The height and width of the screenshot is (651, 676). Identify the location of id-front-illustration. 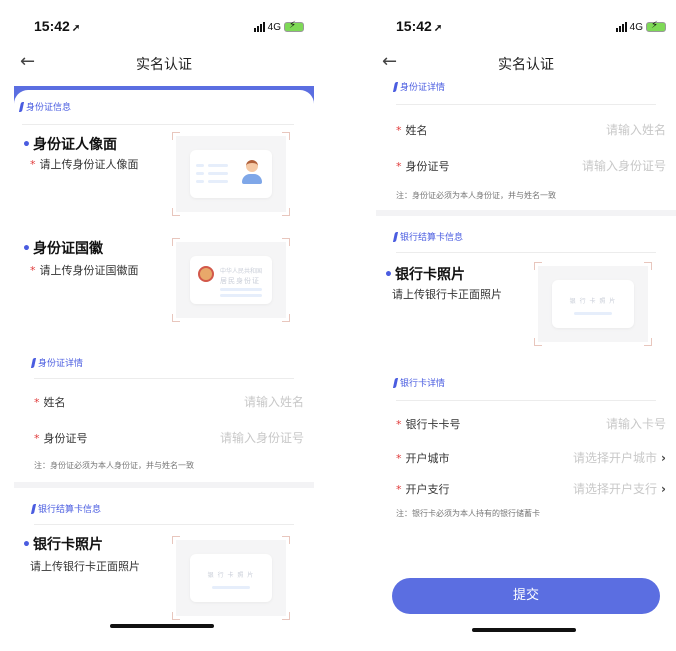
(231, 174).